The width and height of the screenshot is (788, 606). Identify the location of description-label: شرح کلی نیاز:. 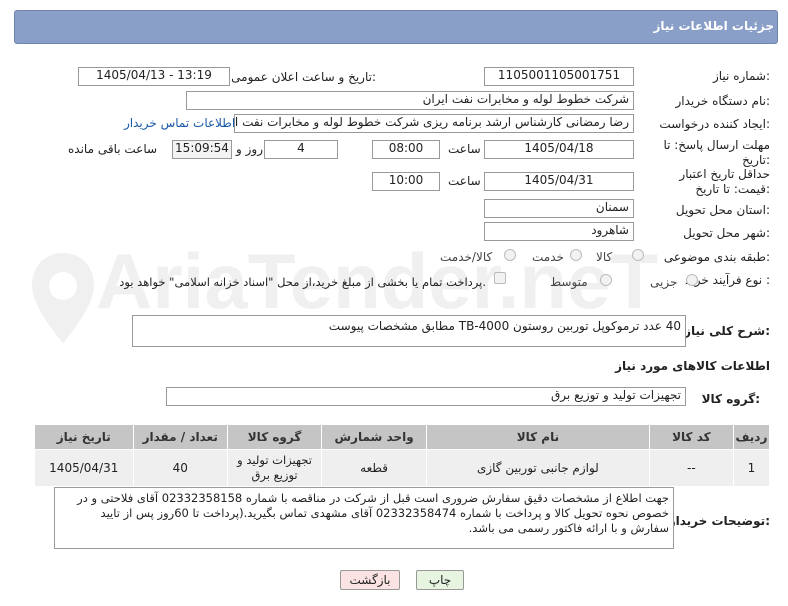
(727, 331).